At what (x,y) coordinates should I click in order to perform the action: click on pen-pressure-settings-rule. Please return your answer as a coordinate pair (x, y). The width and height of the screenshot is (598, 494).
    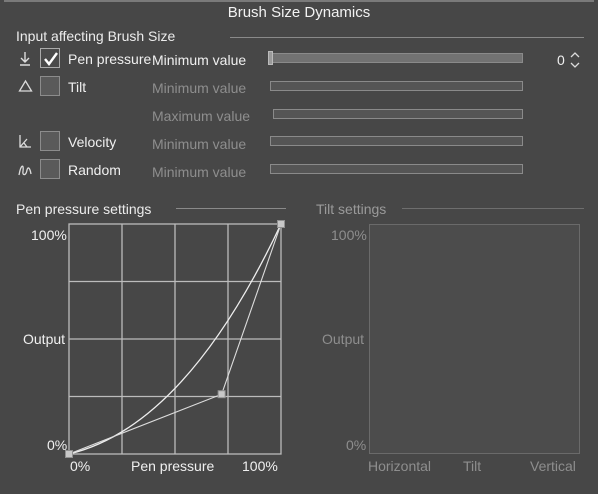
    Looking at the image, I should click on (231, 208).